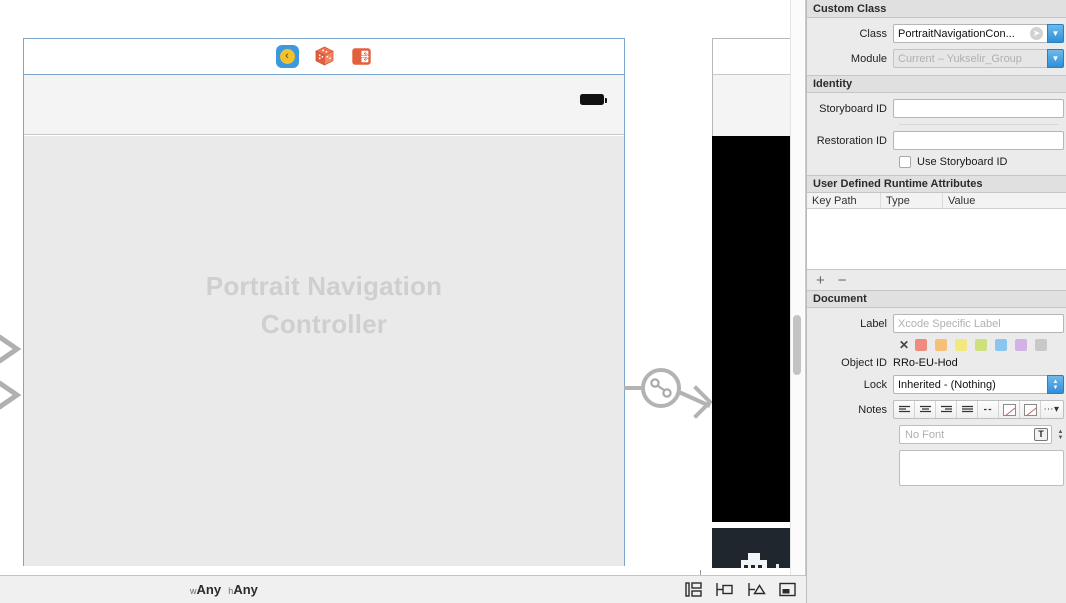  Describe the element at coordinates (1055, 384) in the screenshot. I see `lock-stepper-icon: ▲ ▼` at that location.